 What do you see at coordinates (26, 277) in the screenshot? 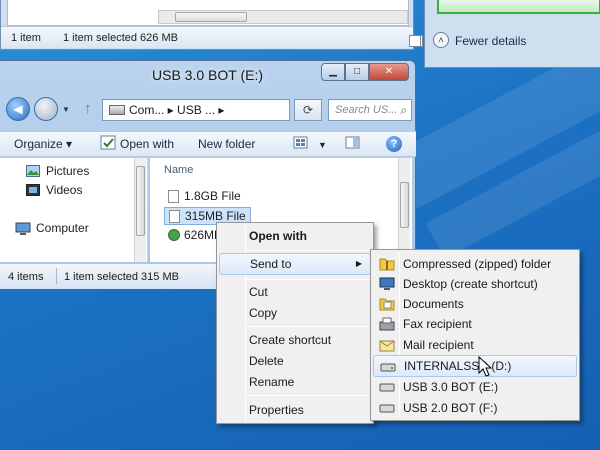
I see `status-item-count: 4 items` at bounding box center [26, 277].